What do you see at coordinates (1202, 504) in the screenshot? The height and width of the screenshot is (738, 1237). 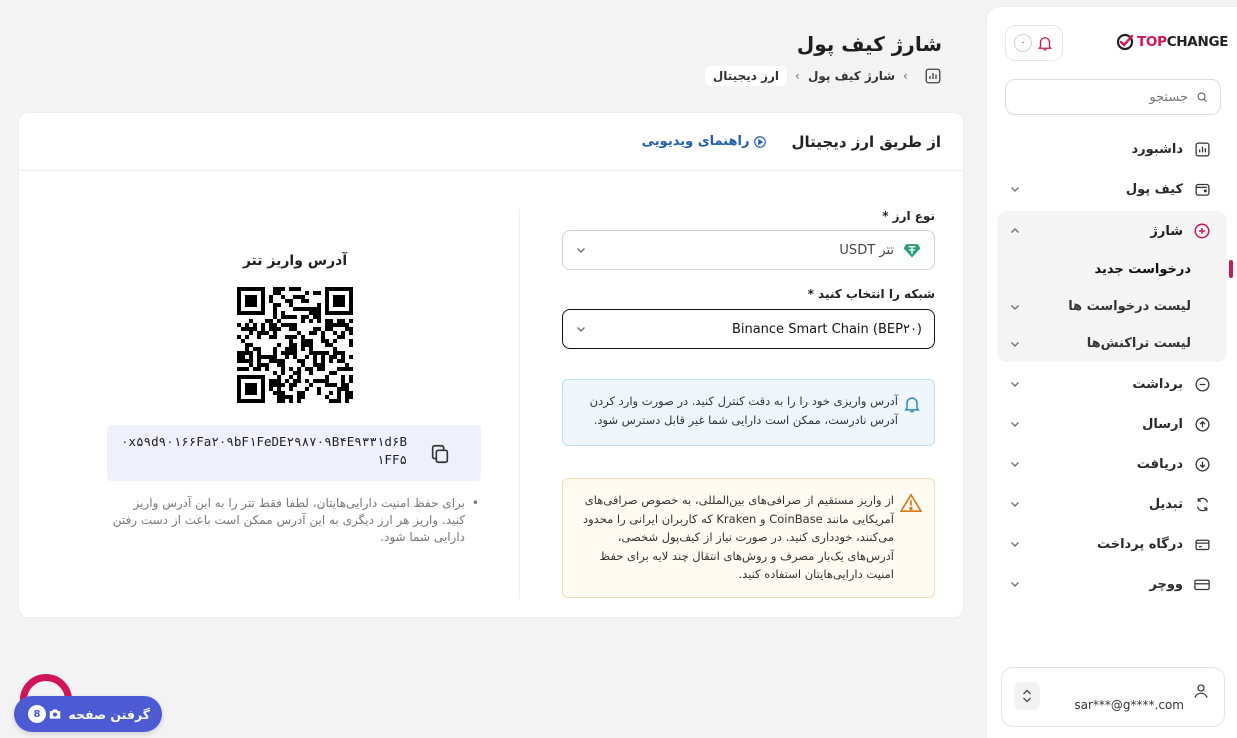 I see `refresh-icon` at bounding box center [1202, 504].